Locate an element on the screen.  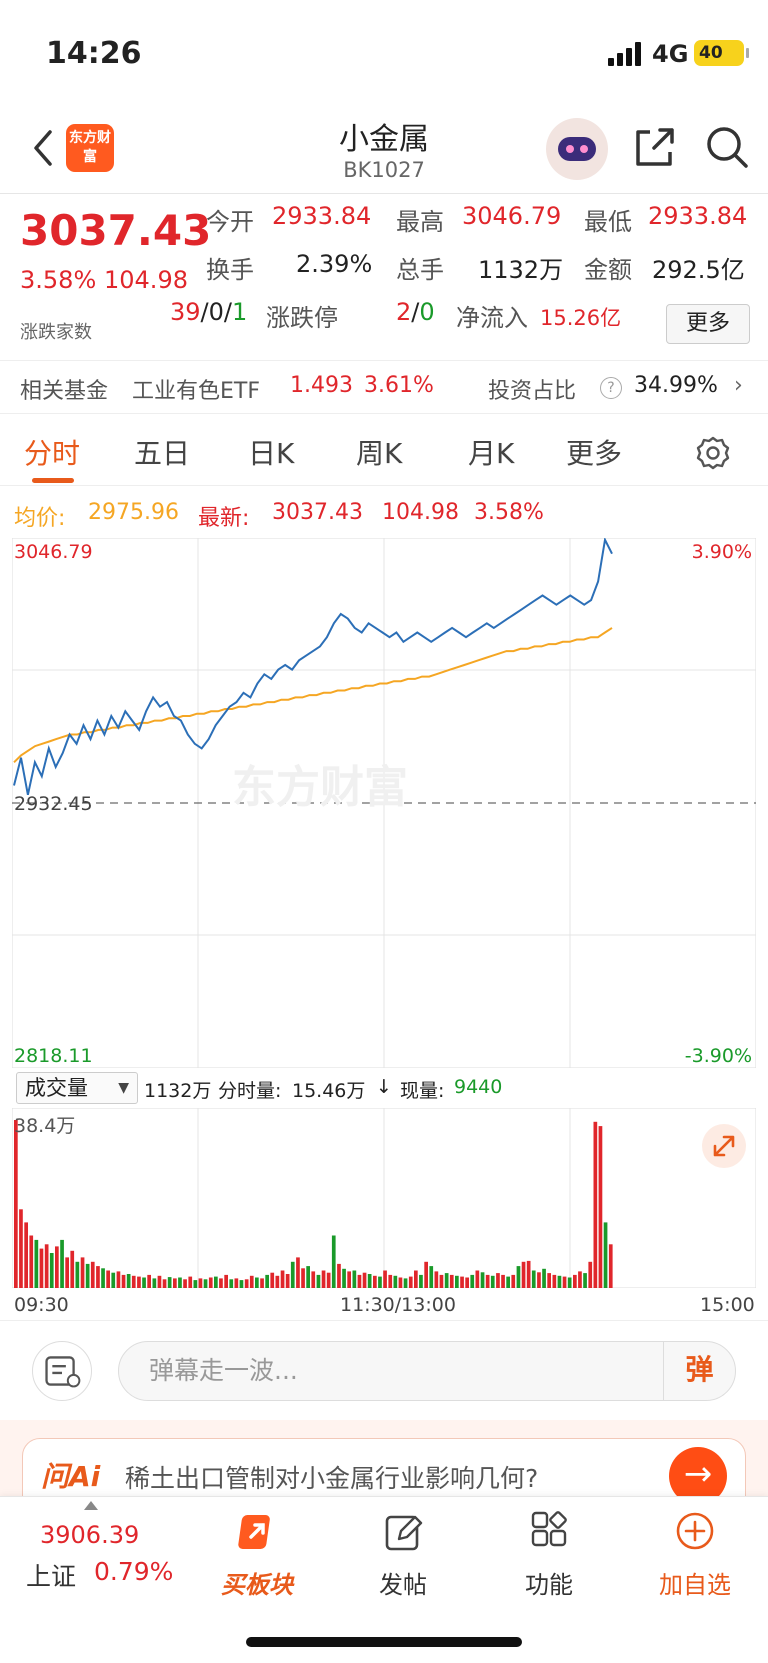
time-end: 15:00 is located at coordinates (727, 1305).